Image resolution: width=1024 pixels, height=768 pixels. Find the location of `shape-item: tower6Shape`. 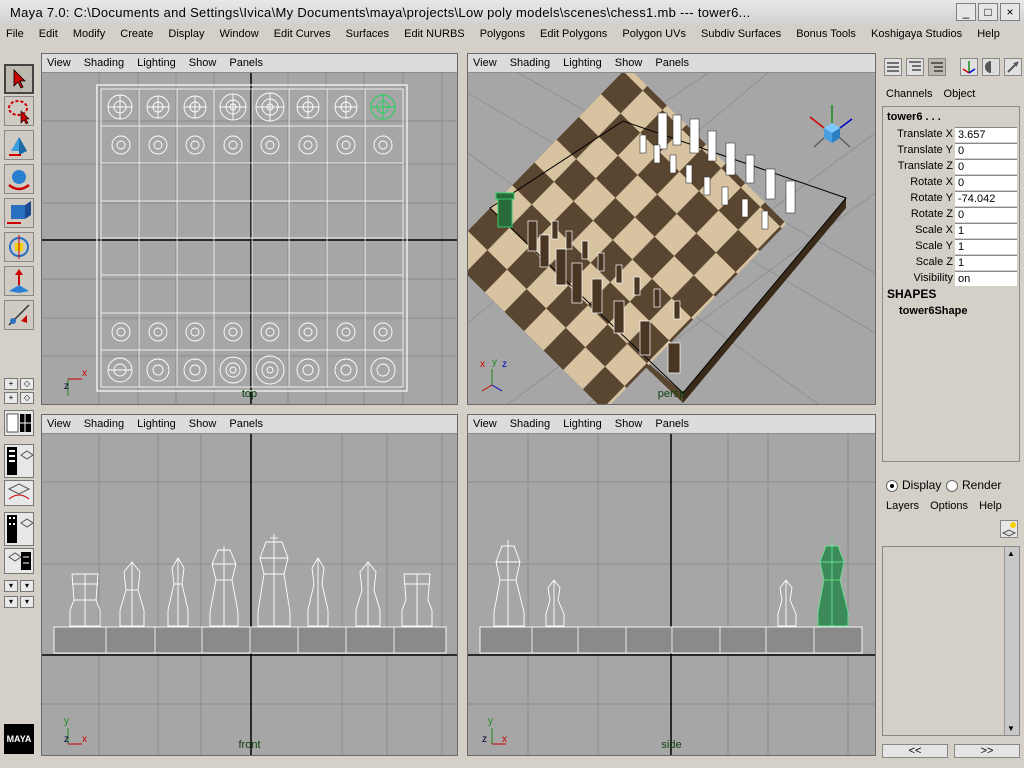

shape-item: tower6Shape is located at coordinates (933, 311).